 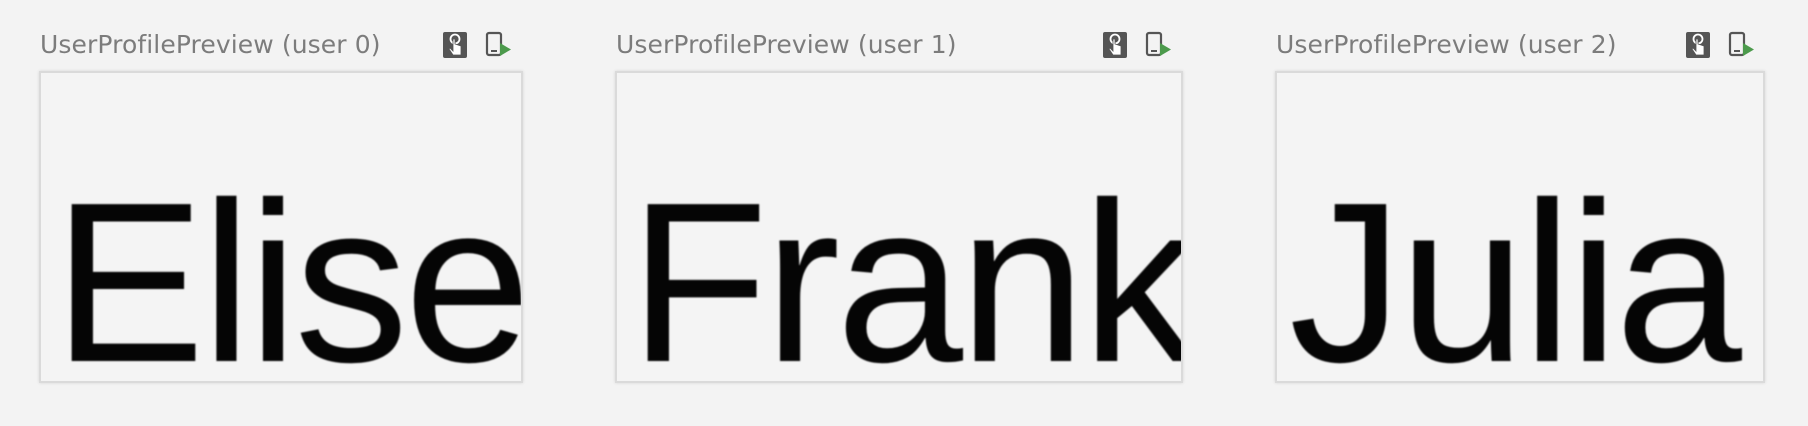 What do you see at coordinates (1515, 269) in the screenshot?
I see `user-name-text: Julia` at bounding box center [1515, 269].